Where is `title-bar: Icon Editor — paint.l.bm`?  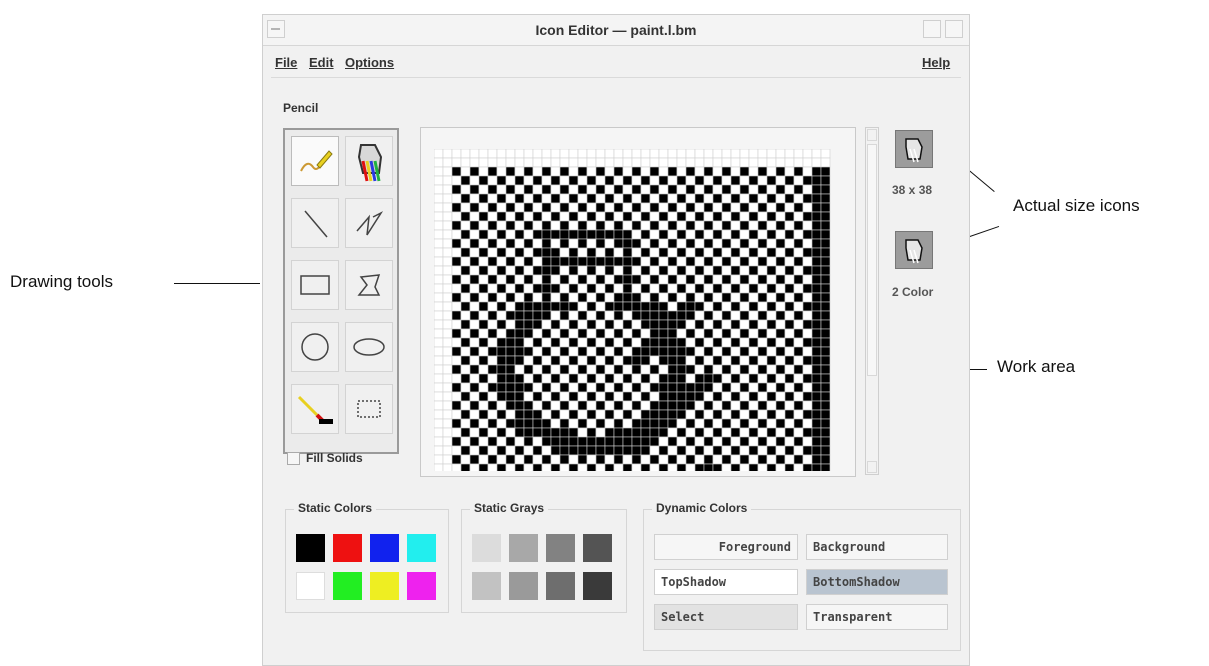
title-bar: Icon Editor — paint.l.bm is located at coordinates (616, 30).